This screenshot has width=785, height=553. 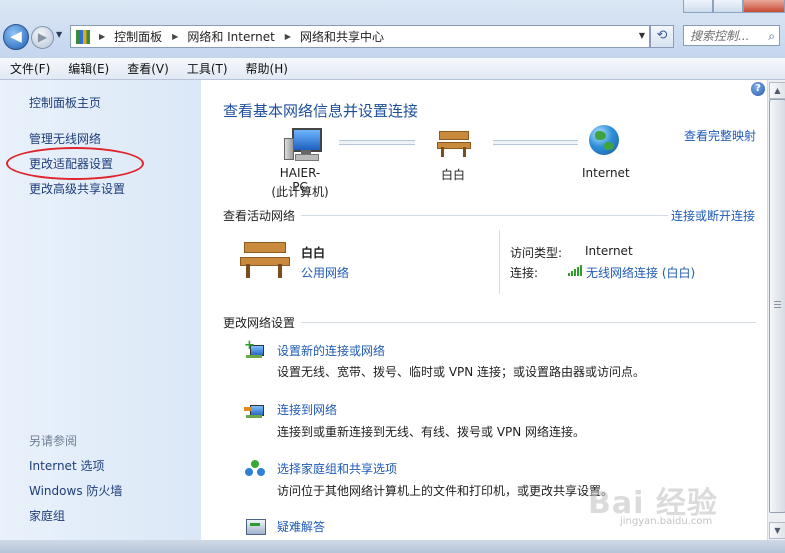 I want to click on caret-up-icon: ▲, so click(x=777, y=90).